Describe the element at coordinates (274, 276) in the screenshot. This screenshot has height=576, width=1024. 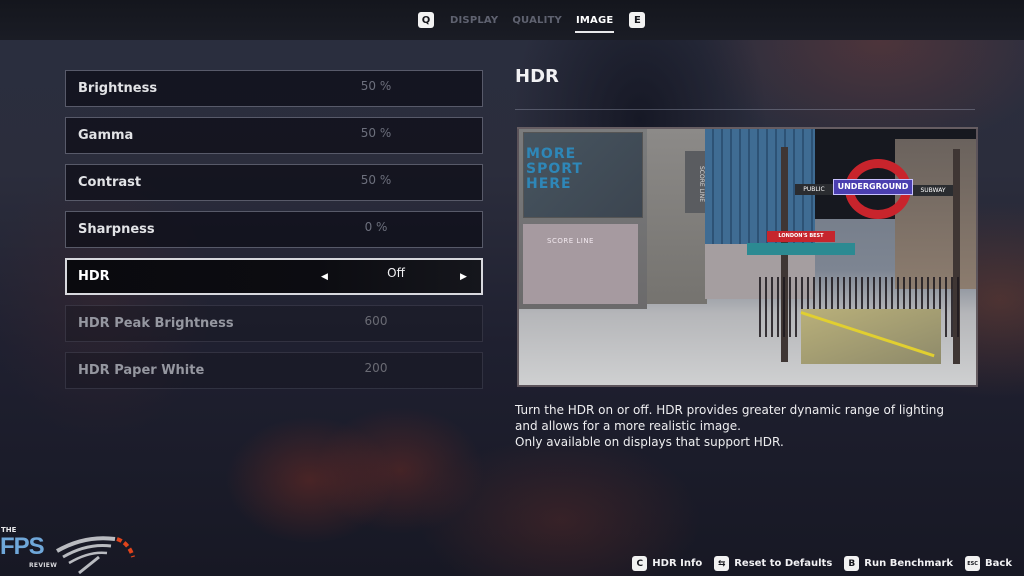
I see `setting-hdr: HDR ◀ Off ▶` at that location.